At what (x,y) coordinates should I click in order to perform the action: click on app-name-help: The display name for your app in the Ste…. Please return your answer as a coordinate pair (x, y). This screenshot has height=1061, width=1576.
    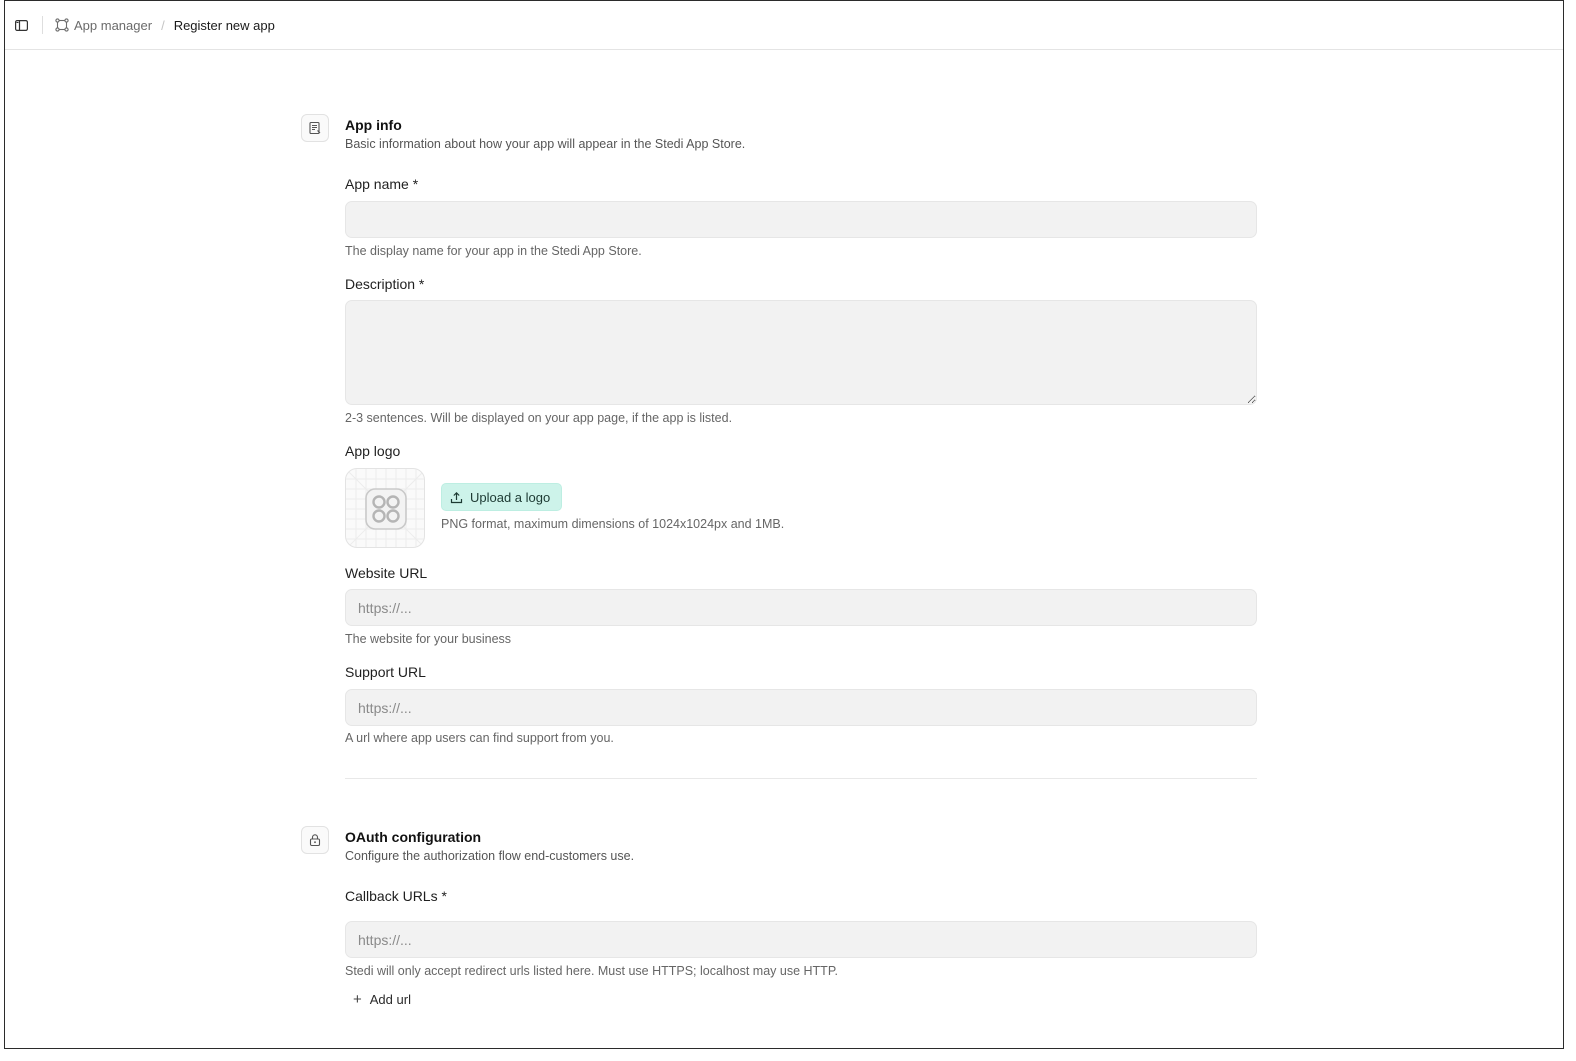
    Looking at the image, I should click on (493, 251).